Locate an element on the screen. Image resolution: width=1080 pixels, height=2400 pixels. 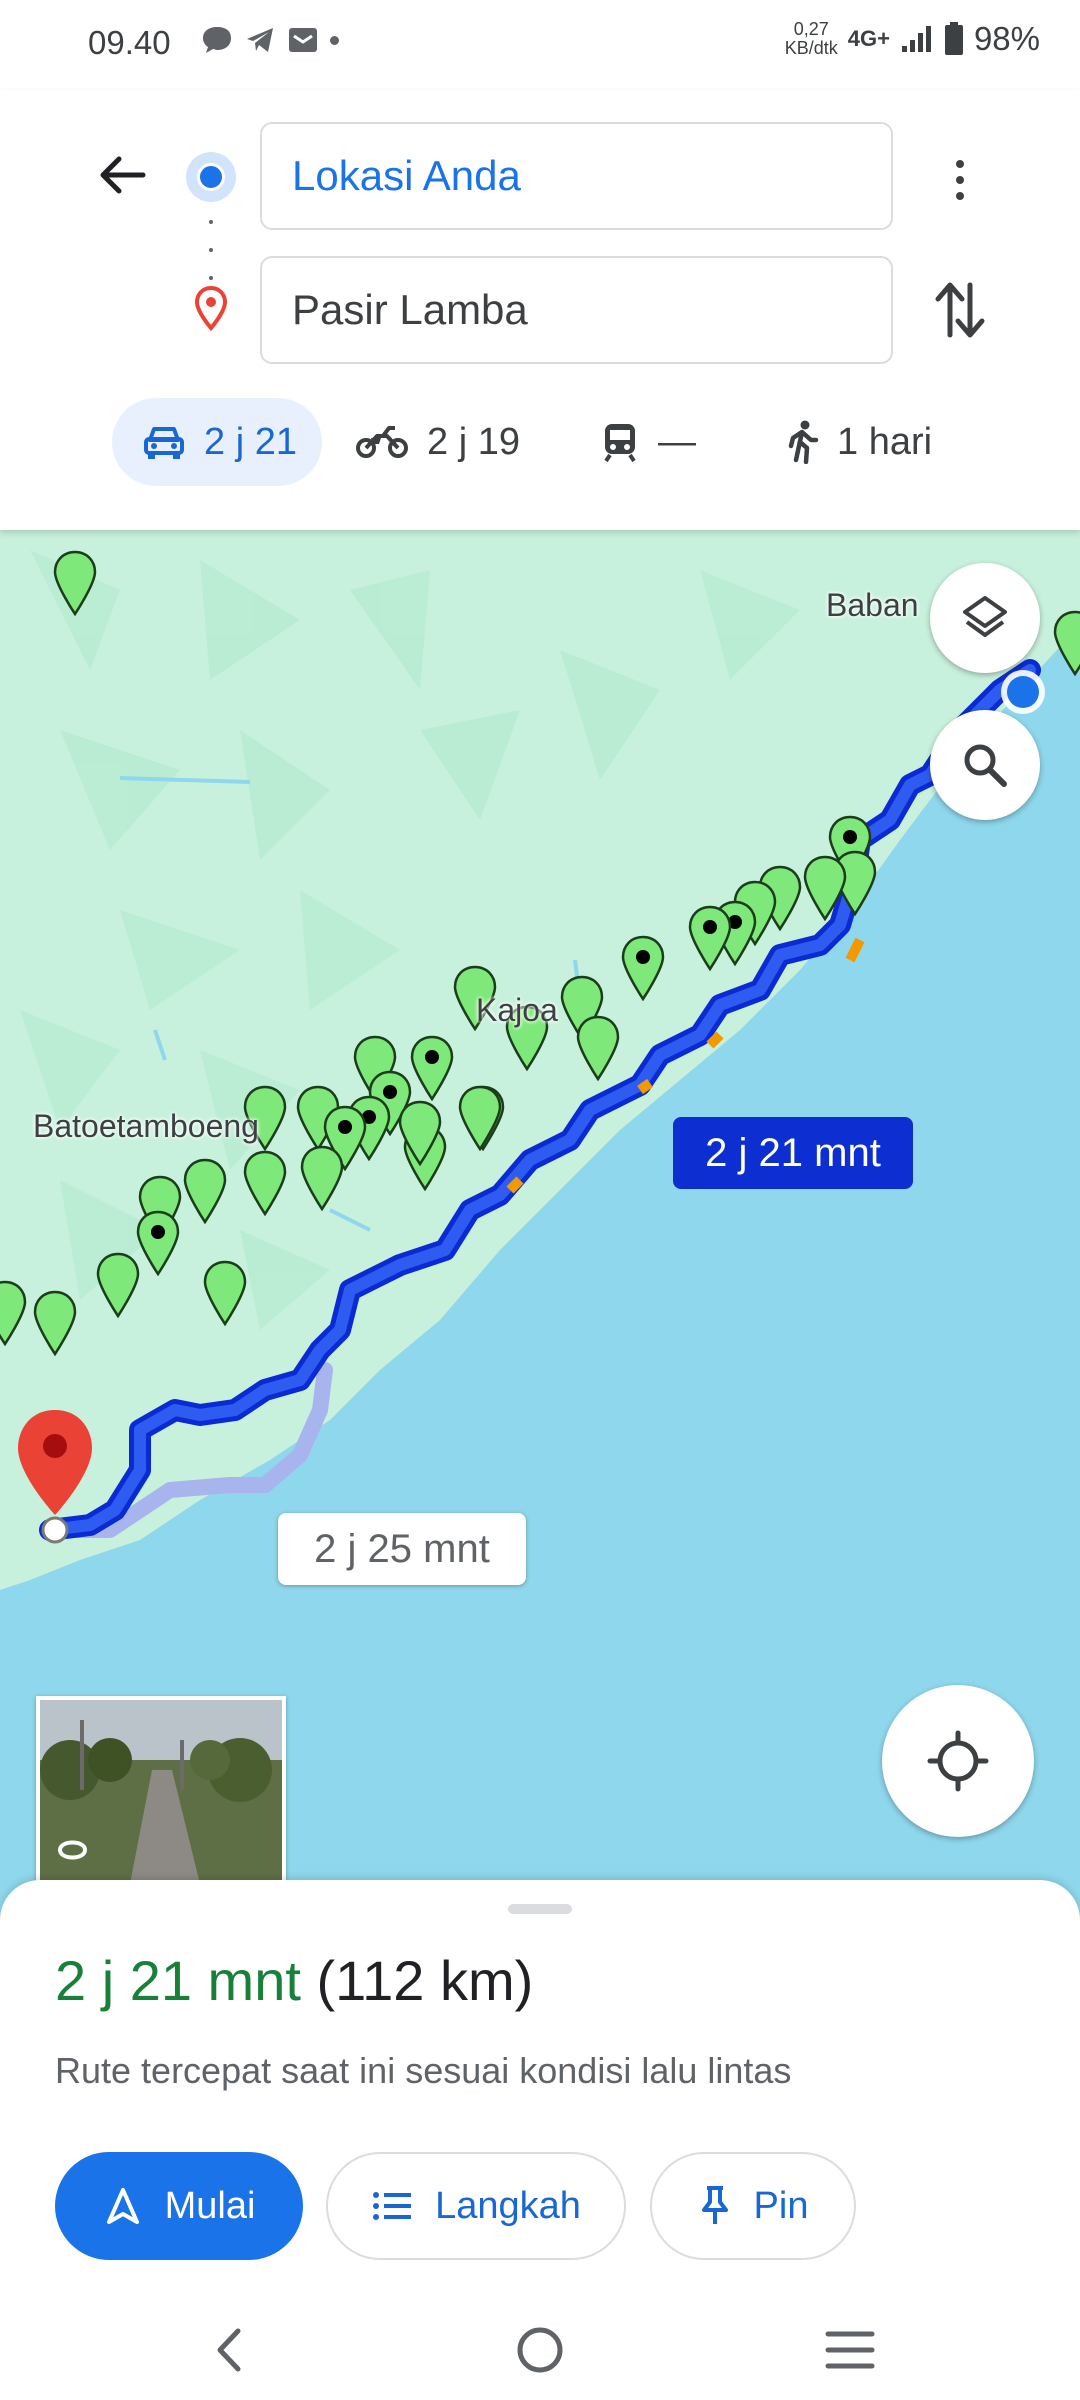
mode-motorcycle: 2 j 19 is located at coordinates (437, 442).